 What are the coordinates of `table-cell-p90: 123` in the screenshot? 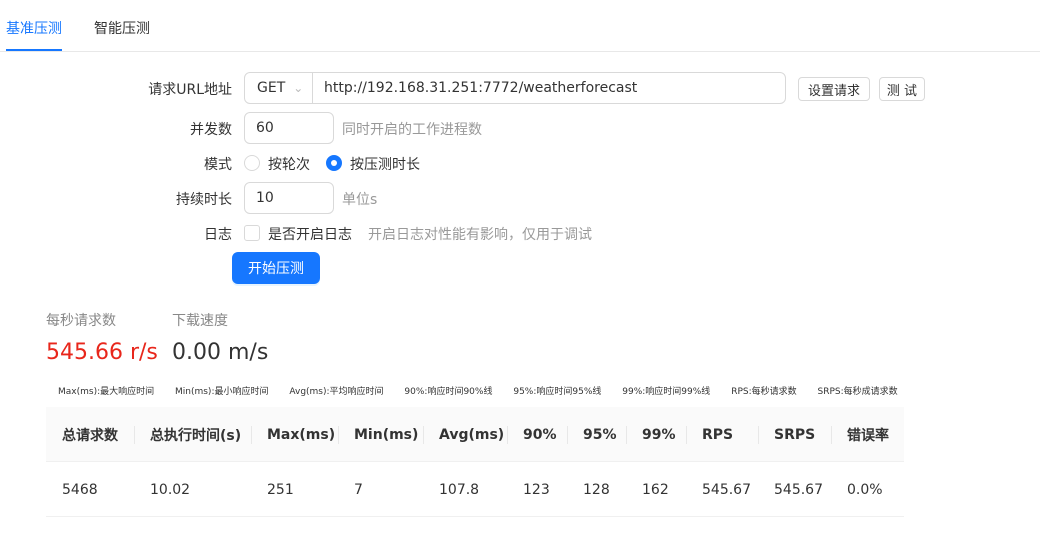 It's located at (536, 489).